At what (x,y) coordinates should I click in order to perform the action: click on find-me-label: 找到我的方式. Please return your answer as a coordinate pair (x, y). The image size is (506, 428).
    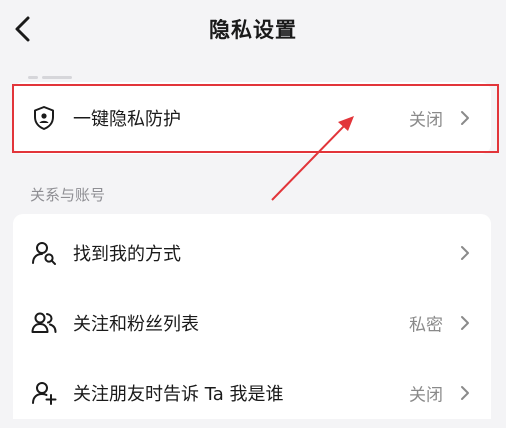
    Looking at the image, I should click on (127, 254).